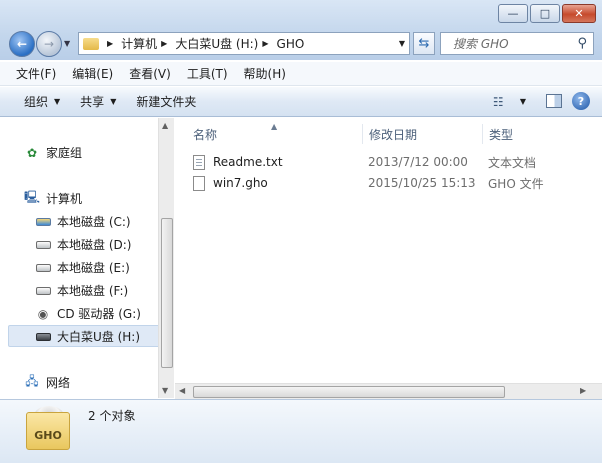  I want to click on scroll-right-icon: ▶, so click(583, 390).